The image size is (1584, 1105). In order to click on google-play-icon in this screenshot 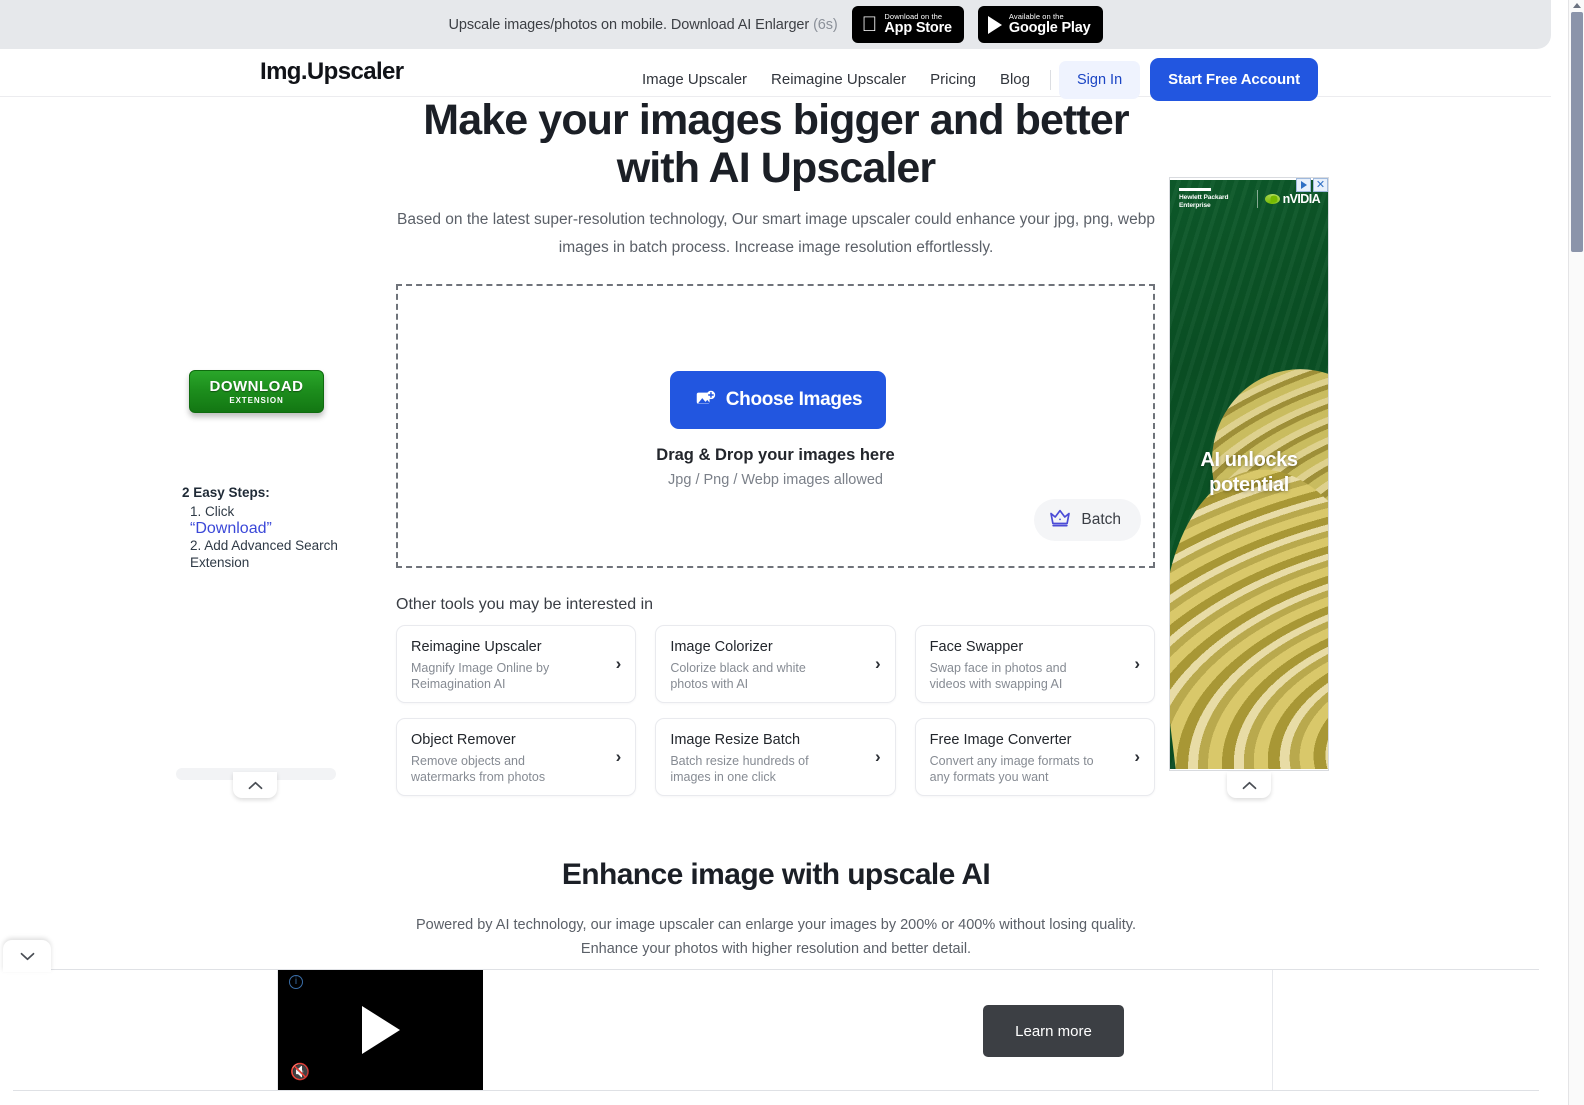, I will do `click(994, 24)`.